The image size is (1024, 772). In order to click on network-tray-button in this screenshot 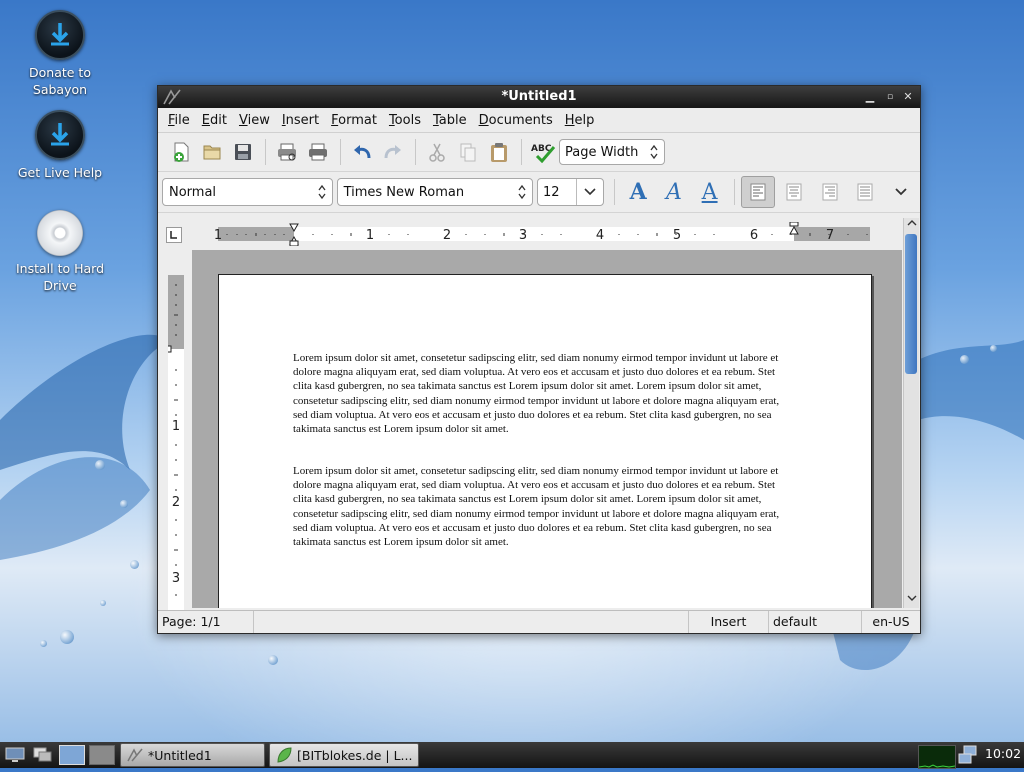, I will do `click(969, 757)`.